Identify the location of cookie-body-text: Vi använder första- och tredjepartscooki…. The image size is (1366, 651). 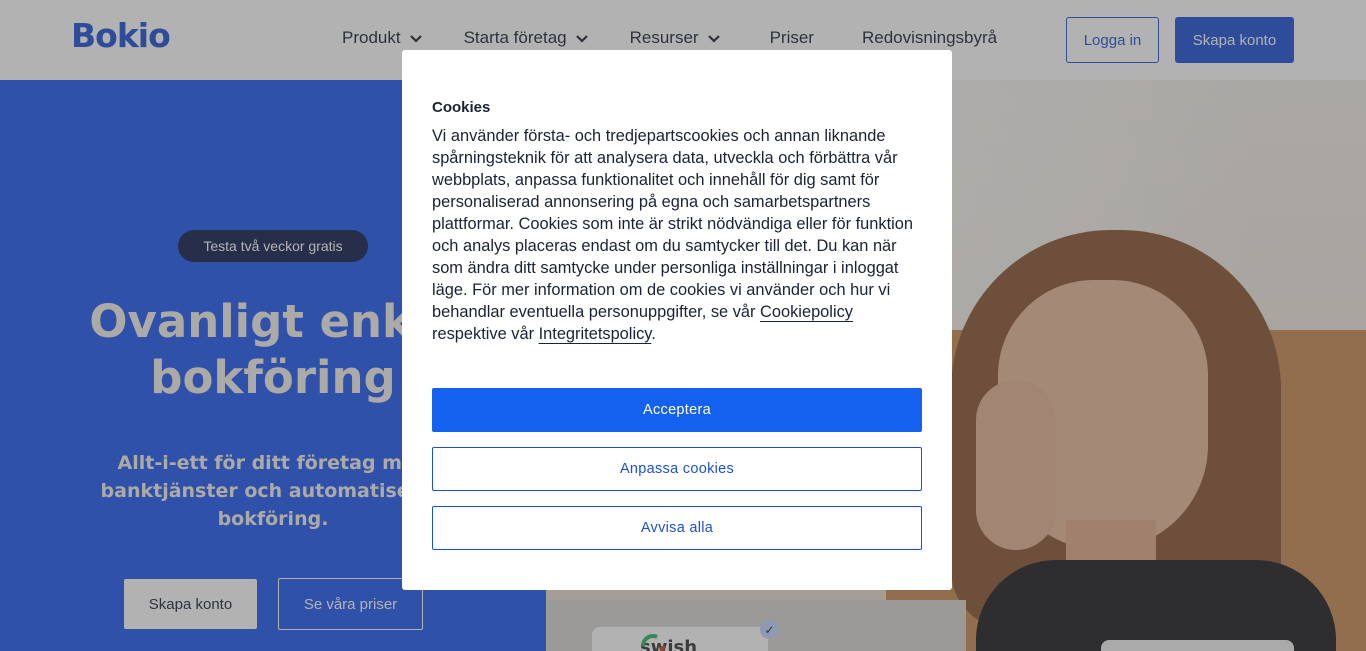
(673, 224).